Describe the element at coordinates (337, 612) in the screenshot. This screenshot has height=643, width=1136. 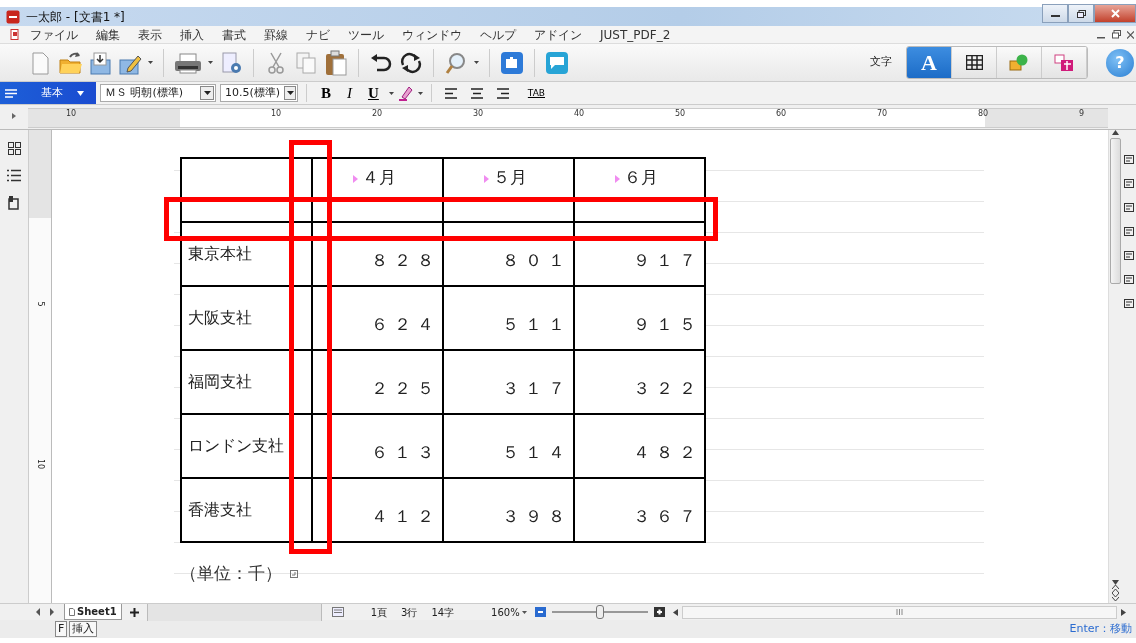
I see `view-mode-icon` at that location.